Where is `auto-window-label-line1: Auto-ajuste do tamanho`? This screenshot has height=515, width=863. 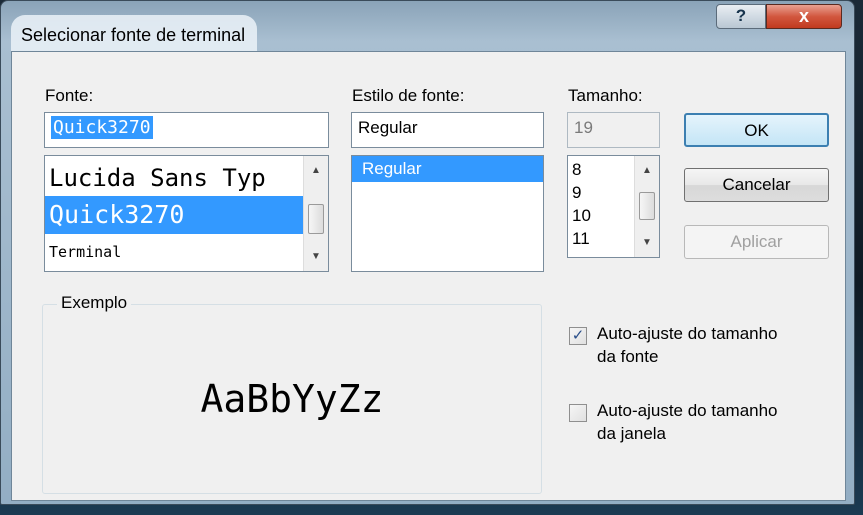 auto-window-label-line1: Auto-ajuste do tamanho is located at coordinates (687, 410).